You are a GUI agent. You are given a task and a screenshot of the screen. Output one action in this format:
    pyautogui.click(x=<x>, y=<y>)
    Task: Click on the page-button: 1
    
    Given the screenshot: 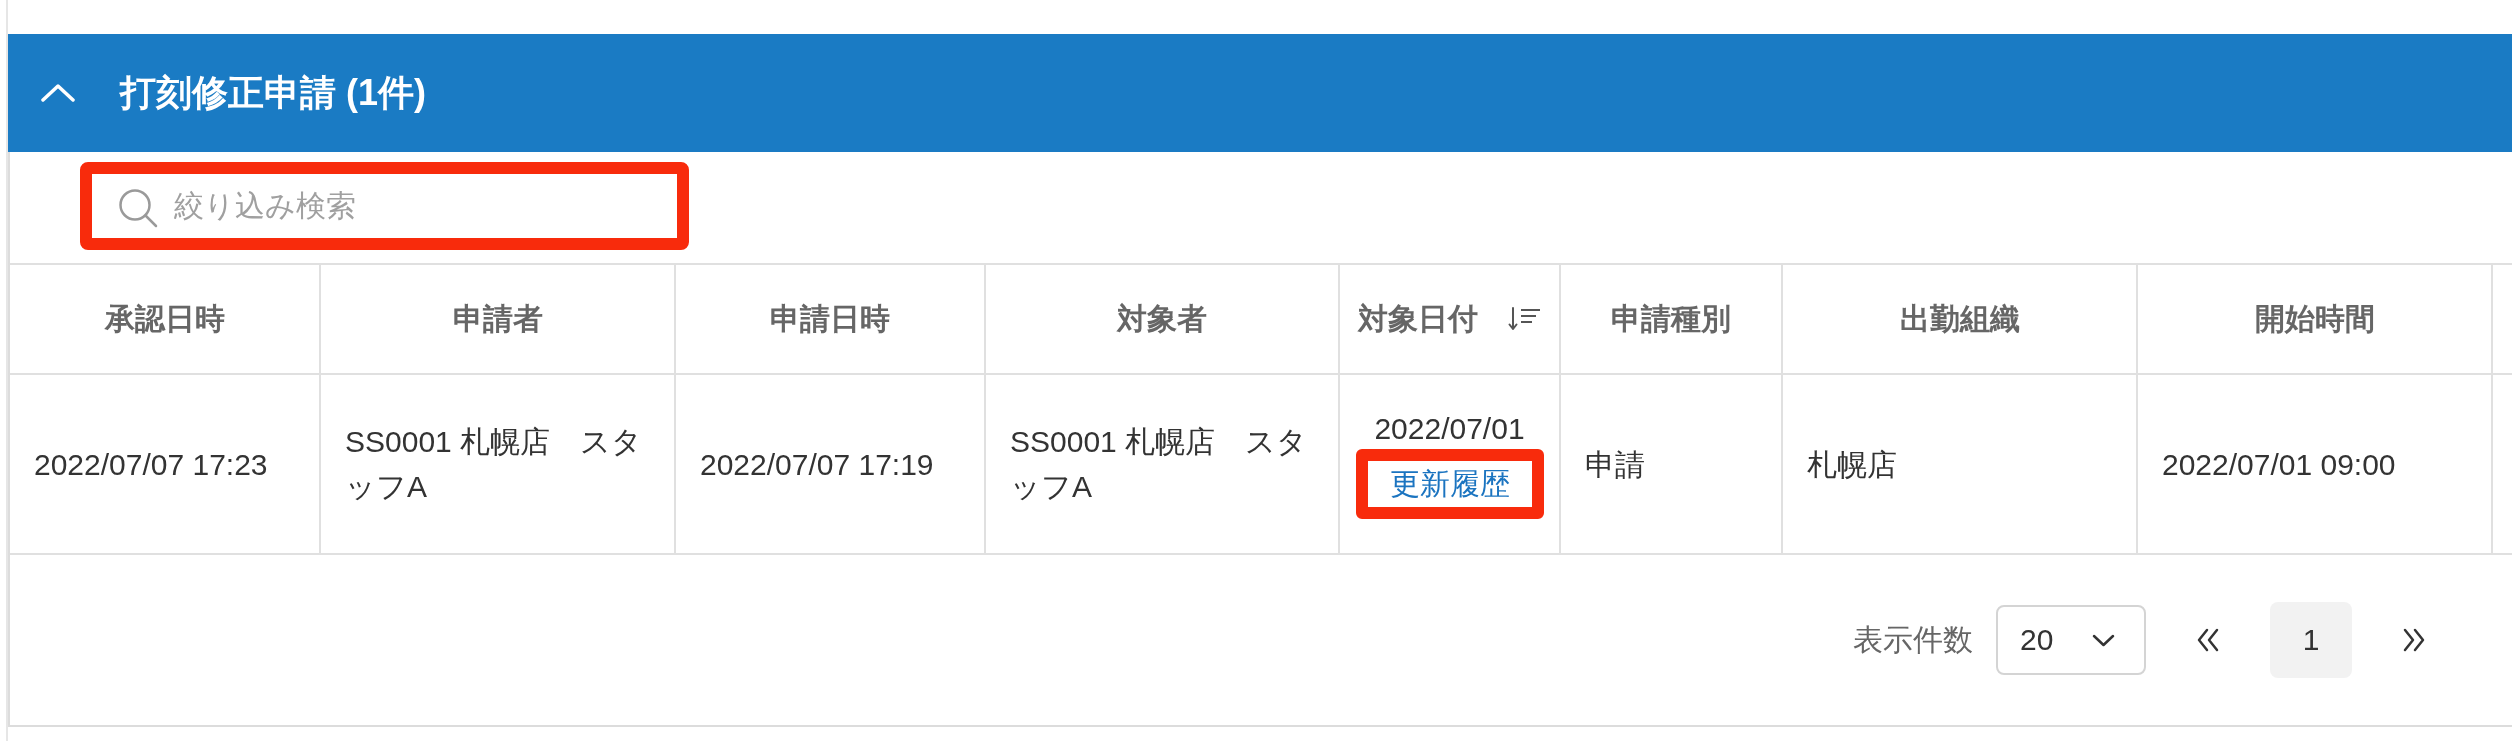 What is the action you would take?
    pyautogui.click(x=2311, y=640)
    